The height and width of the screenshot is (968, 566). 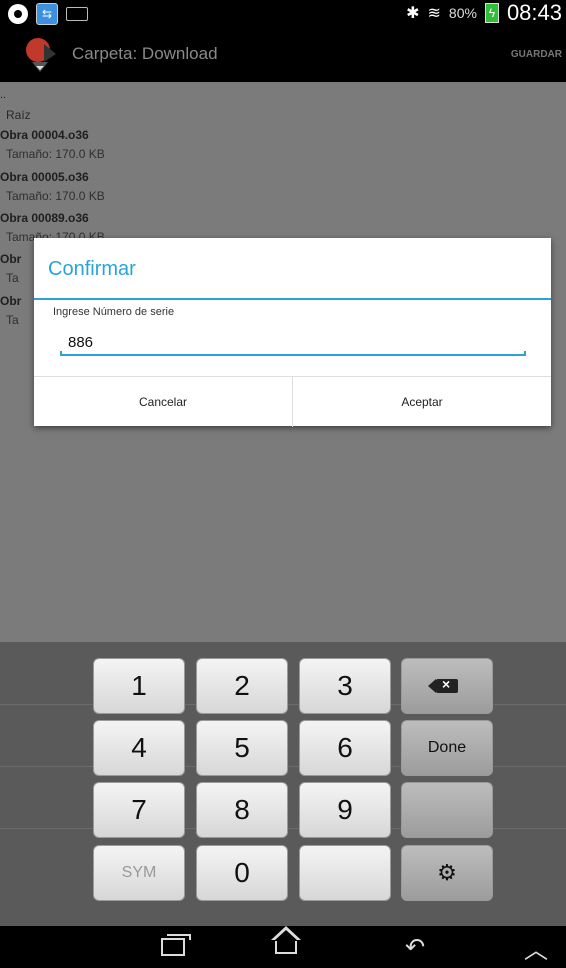 I want to click on file-name: Obra 00004.o36, so click(x=44, y=135).